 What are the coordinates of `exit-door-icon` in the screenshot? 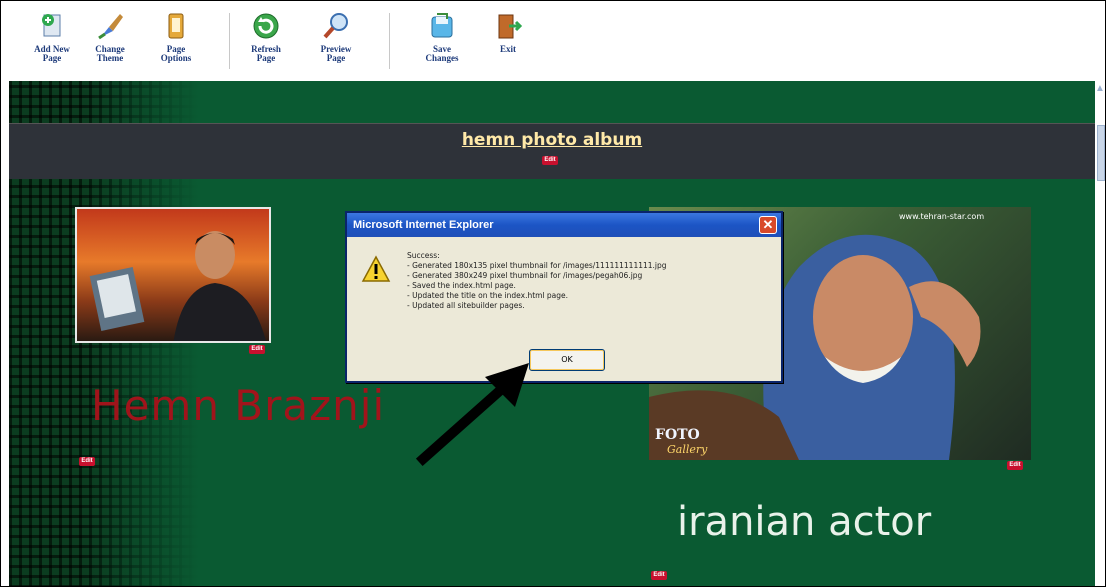 It's located at (508, 26).